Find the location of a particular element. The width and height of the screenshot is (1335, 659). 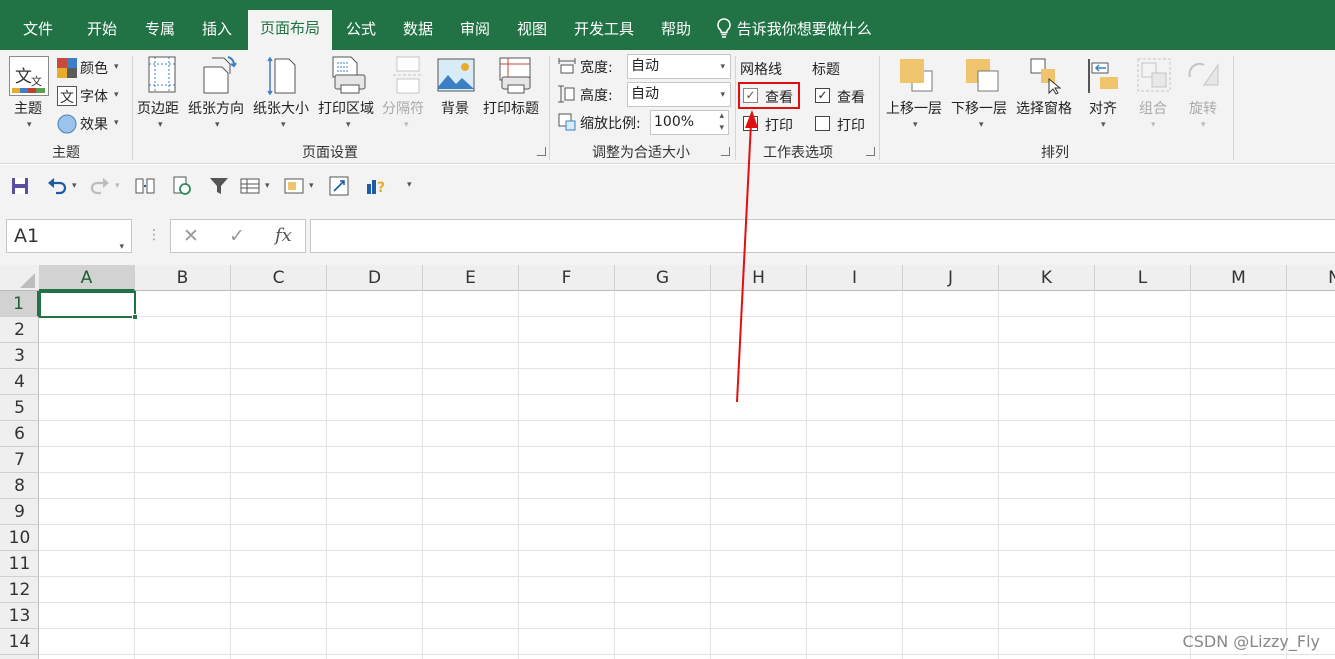

selection-pane-button: 选择窗格 is located at coordinates (1047, 95).